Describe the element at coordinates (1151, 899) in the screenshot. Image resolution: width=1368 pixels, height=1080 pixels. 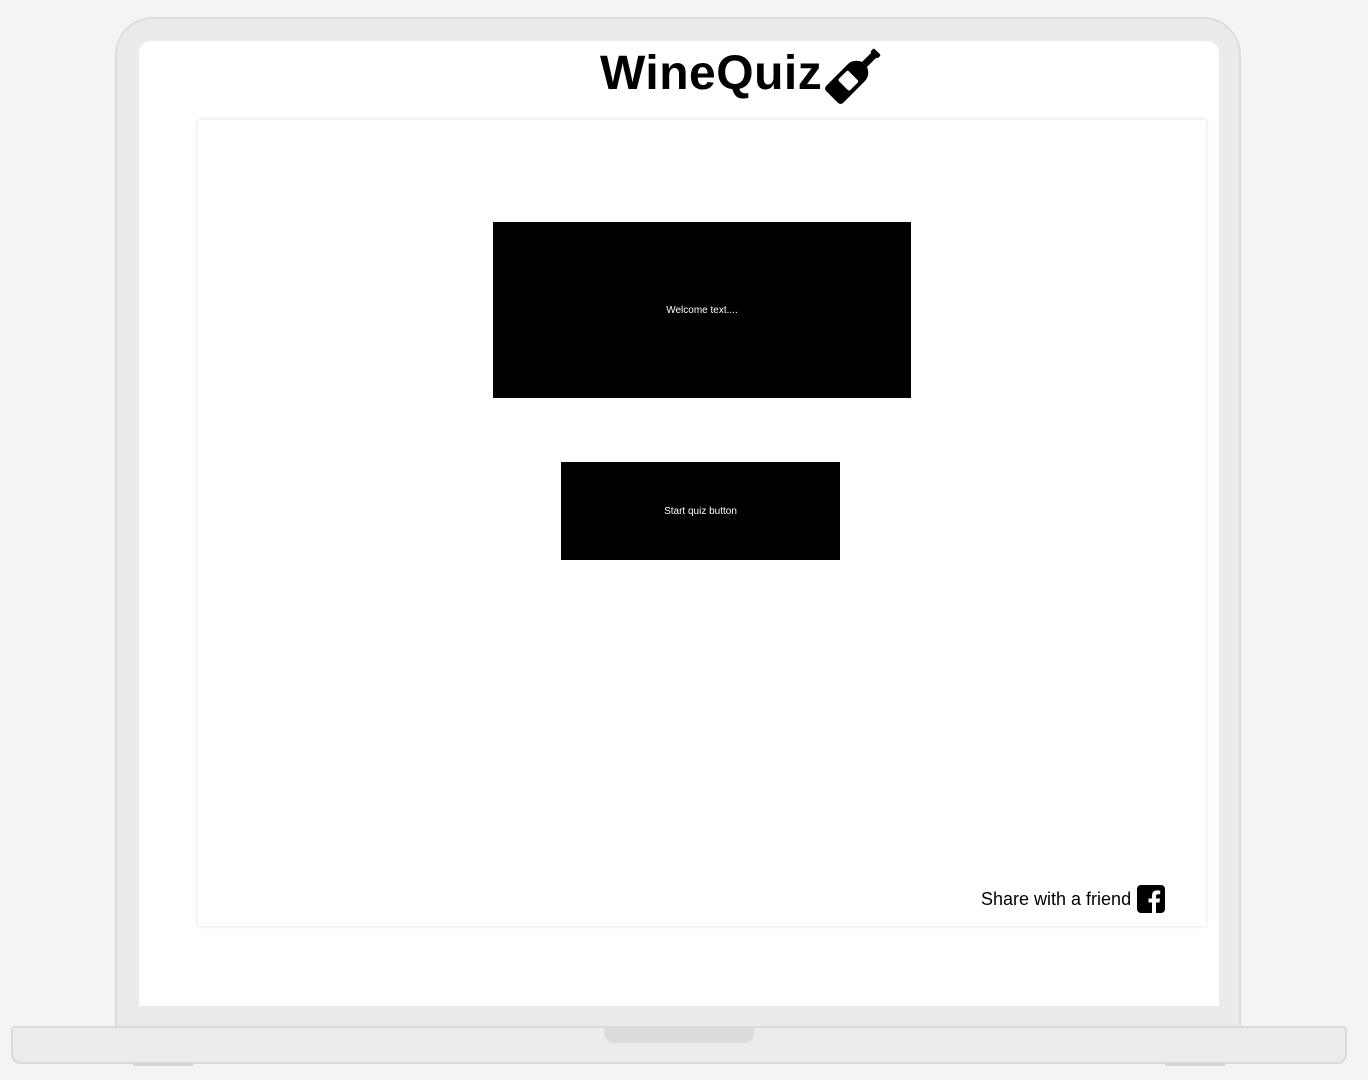
I see `facebook-icon` at that location.